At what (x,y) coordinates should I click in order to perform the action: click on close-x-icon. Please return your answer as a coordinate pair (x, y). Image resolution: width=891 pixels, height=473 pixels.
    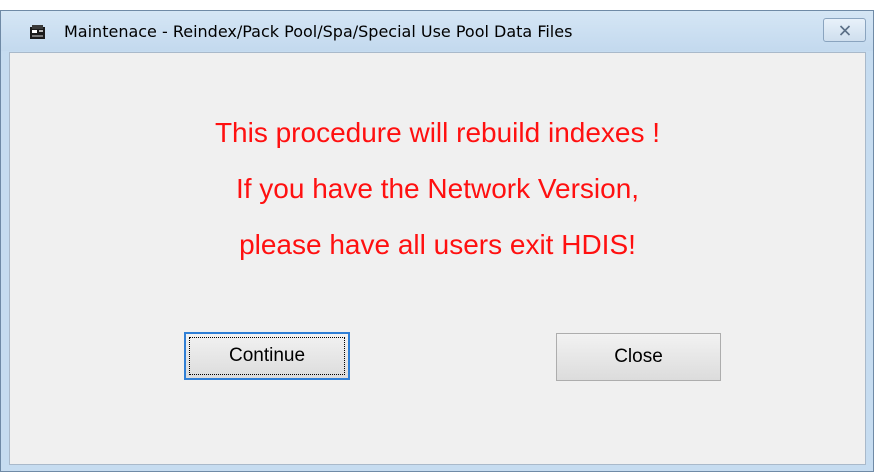
    Looking at the image, I should click on (845, 30).